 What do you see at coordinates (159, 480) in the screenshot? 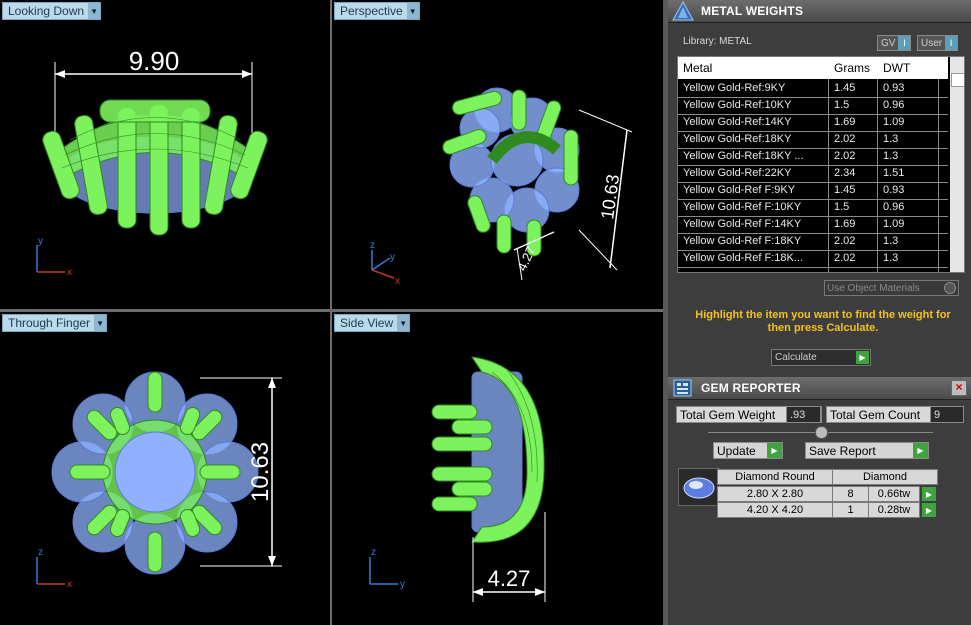
I see `ring-wireframe-front: 10.63 z x` at bounding box center [159, 480].